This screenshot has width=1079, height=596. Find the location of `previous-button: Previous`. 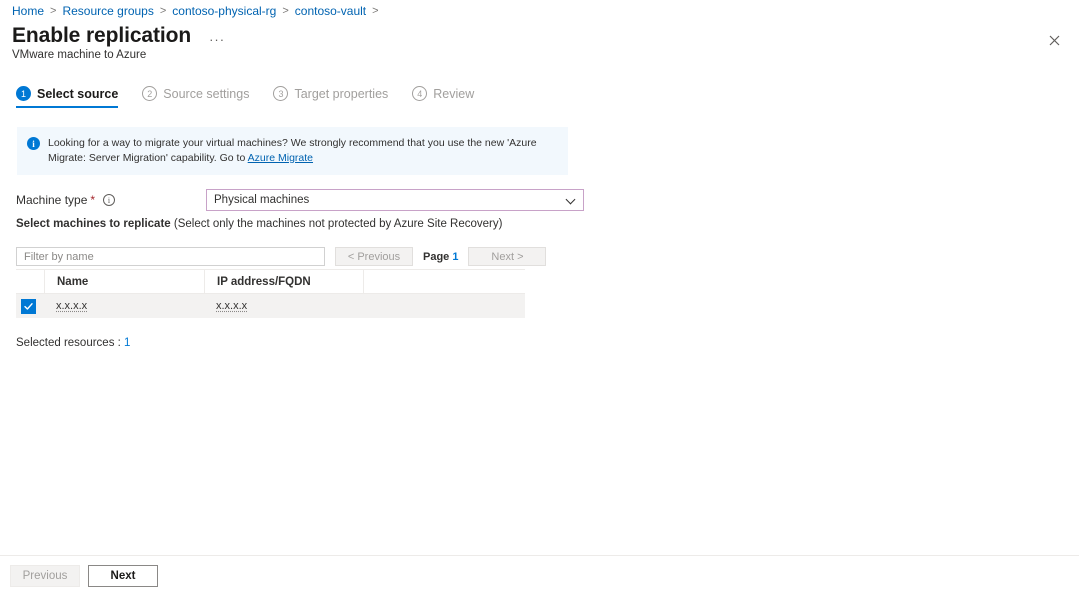

previous-button: Previous is located at coordinates (45, 576).